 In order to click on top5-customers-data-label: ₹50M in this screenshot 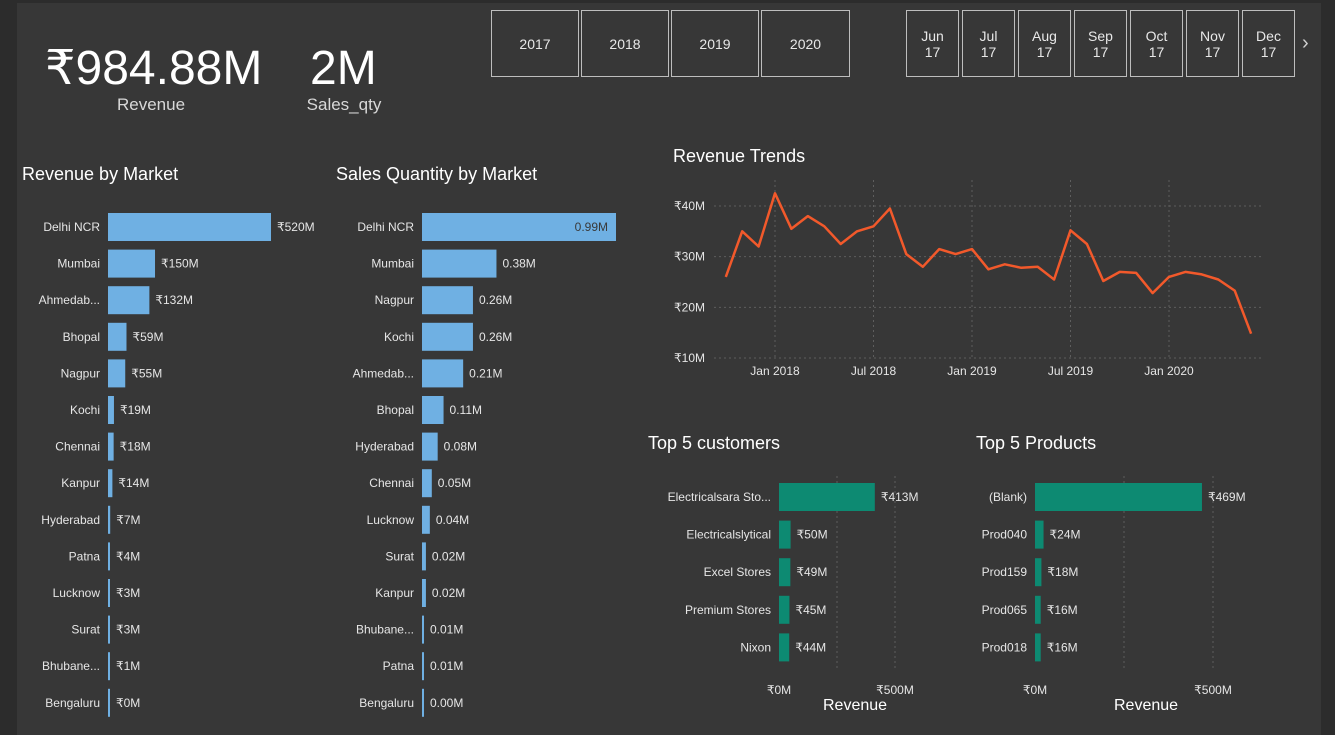, I will do `click(812, 535)`.